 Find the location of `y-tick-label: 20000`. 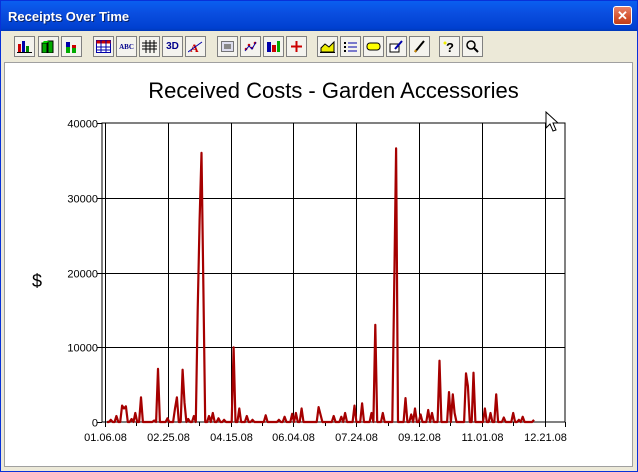

y-tick-label: 20000 is located at coordinates (82, 275).